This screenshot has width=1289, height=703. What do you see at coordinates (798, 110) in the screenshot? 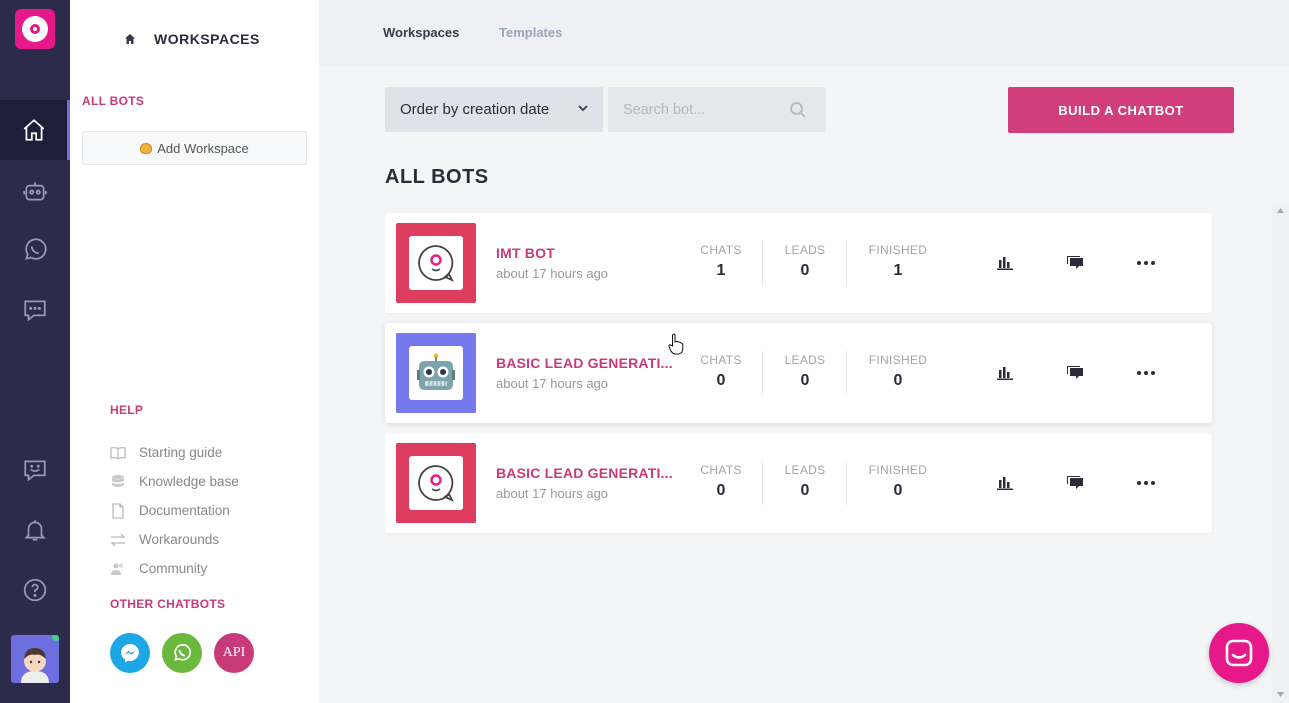
I see `search-icon` at bounding box center [798, 110].